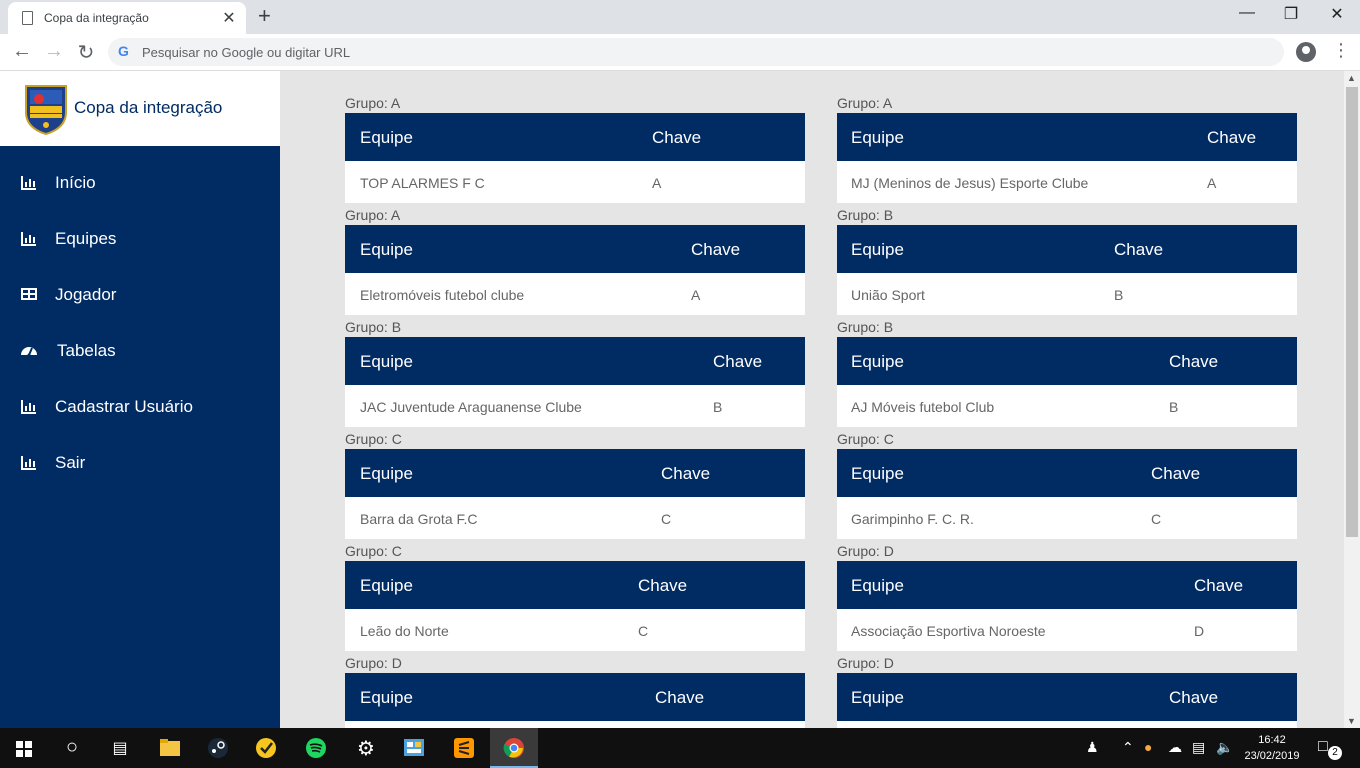 The height and width of the screenshot is (768, 1360). Describe the element at coordinates (1092, 747) in the screenshot. I see `people-icon: ♟` at that location.